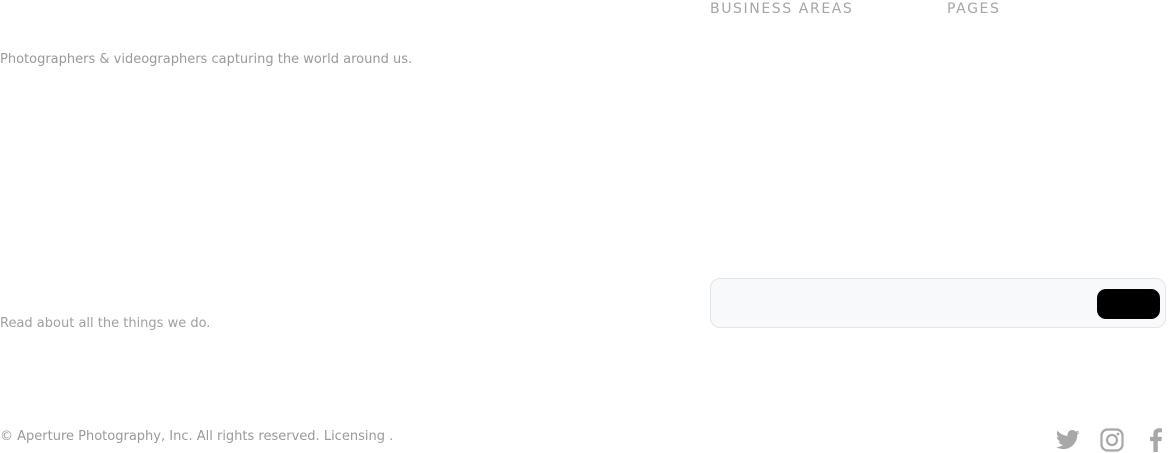 The image size is (1168, 453). Describe the element at coordinates (354, 436) in the screenshot. I see `licensing-link: Licensing` at that location.